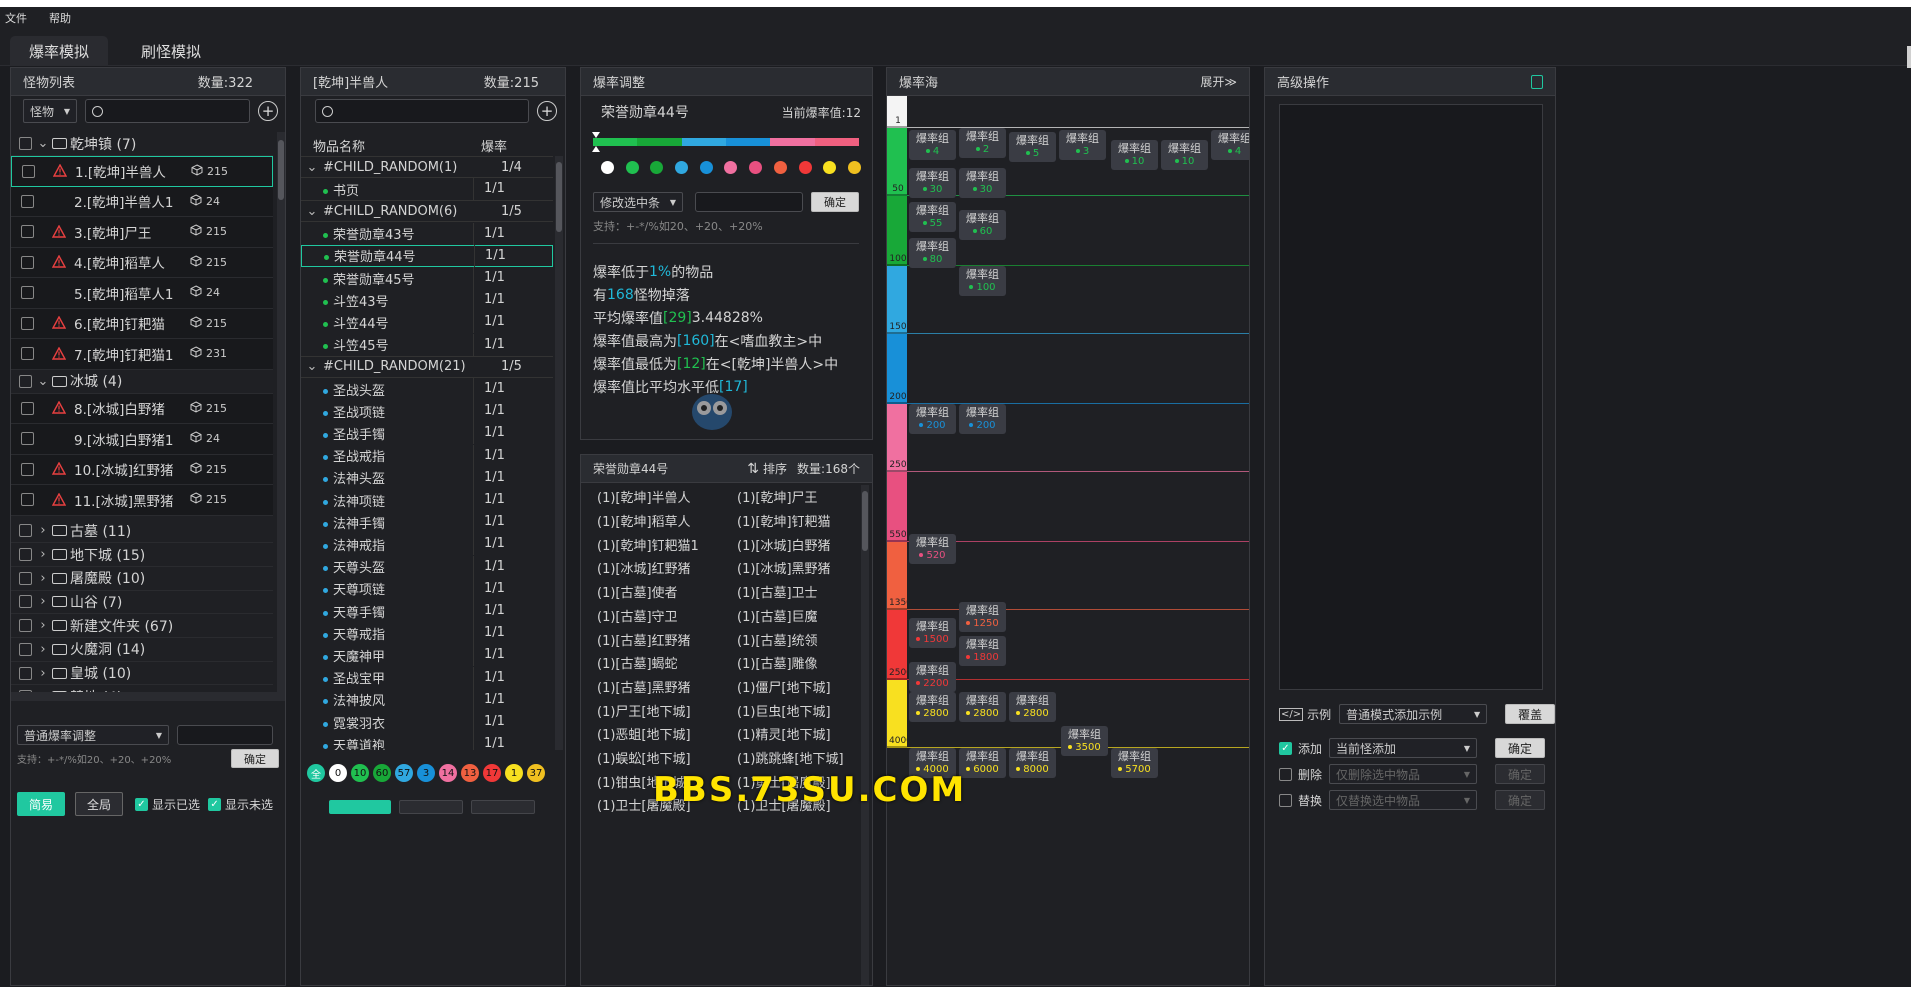  Describe the element at coordinates (404, 773) in the screenshot. I see `rate-filter-4: 57` at that location.